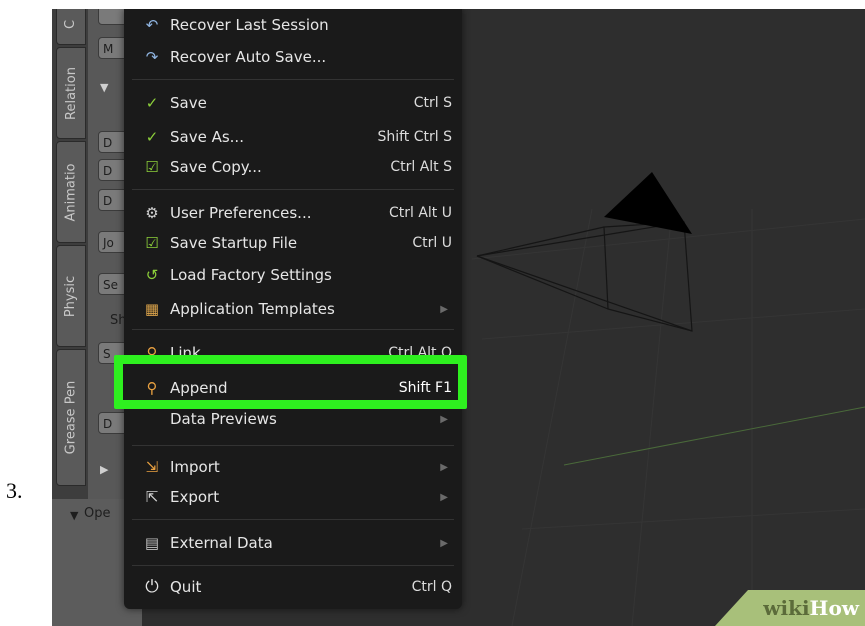 The height and width of the screenshot is (626, 865). I want to click on templates-icon: ▦, so click(152, 309).